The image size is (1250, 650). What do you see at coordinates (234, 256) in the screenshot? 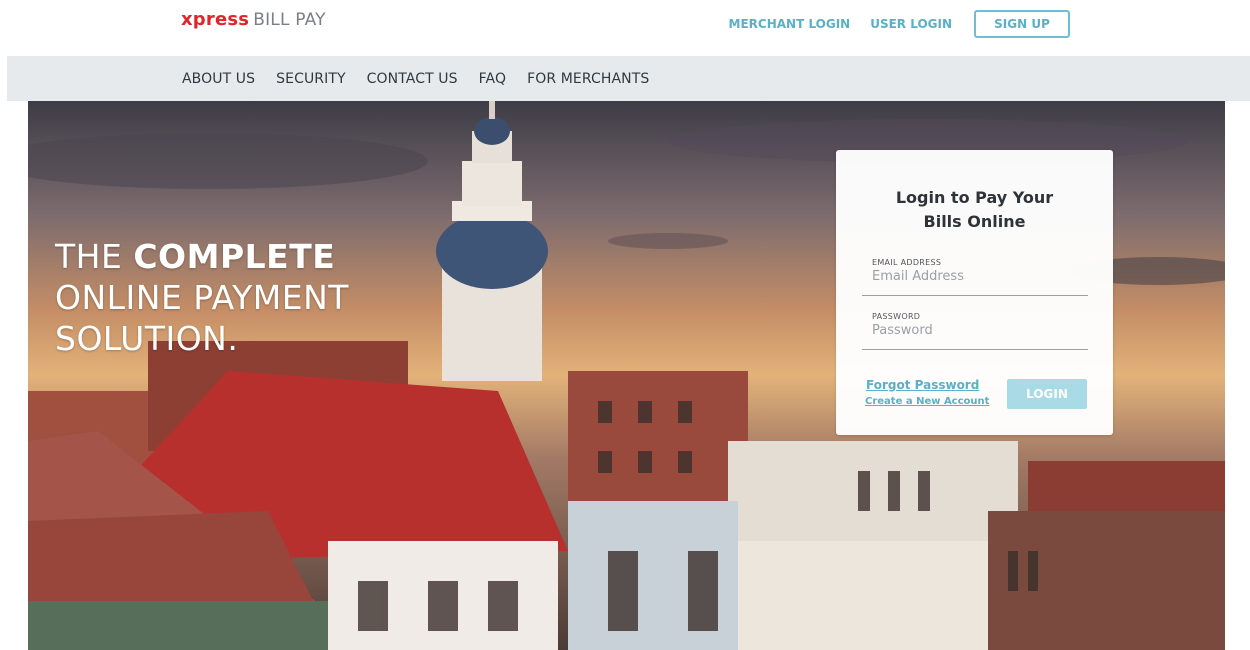
I see `tagline-bold: COMPLETE` at bounding box center [234, 256].